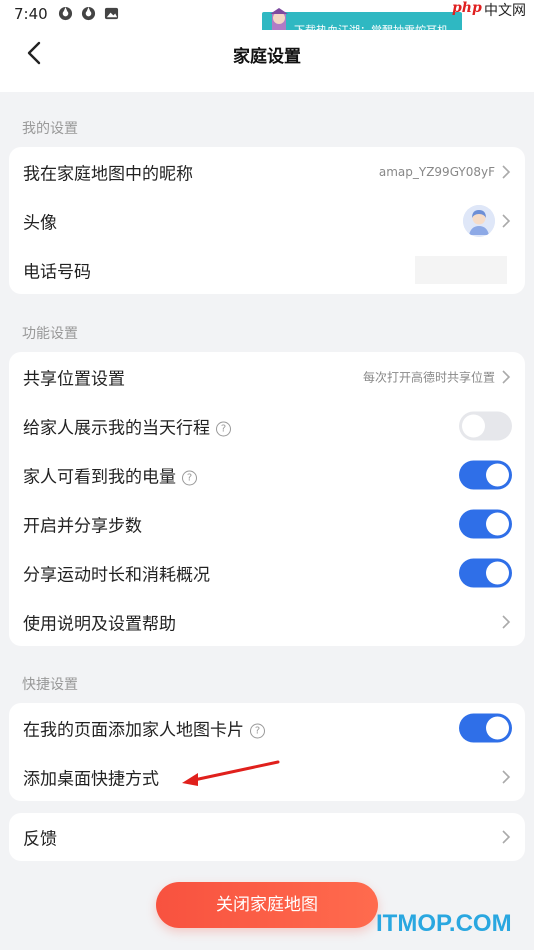  I want to click on section-header-function-settings: 功能设置, so click(50, 334).